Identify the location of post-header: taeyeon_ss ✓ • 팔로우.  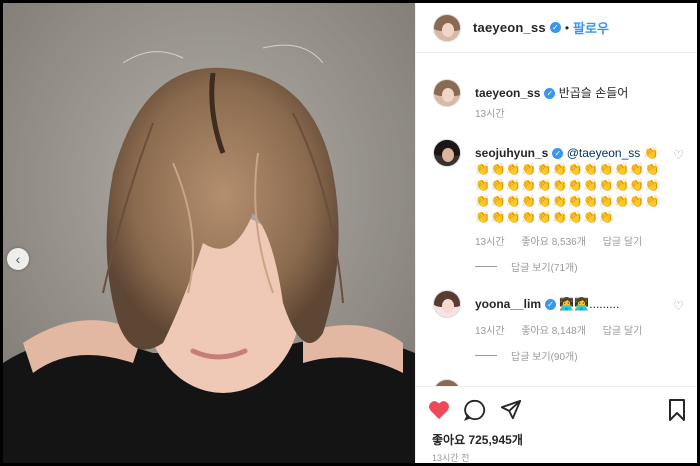
(556, 28).